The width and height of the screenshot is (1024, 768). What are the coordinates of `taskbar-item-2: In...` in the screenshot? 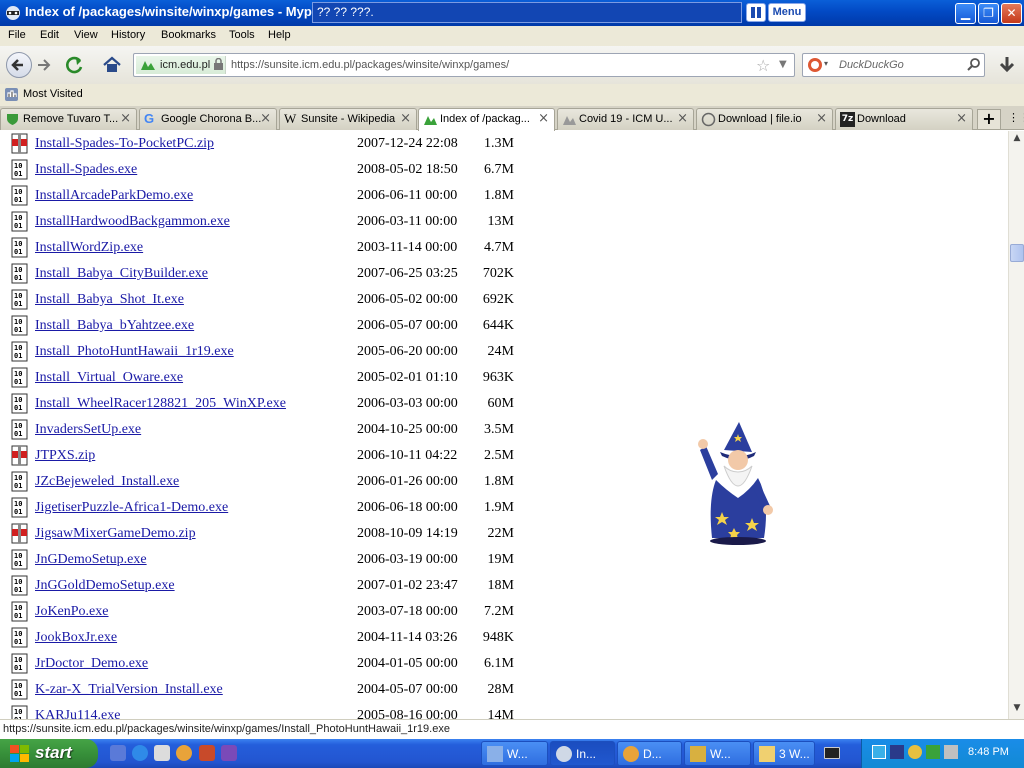 It's located at (582, 753).